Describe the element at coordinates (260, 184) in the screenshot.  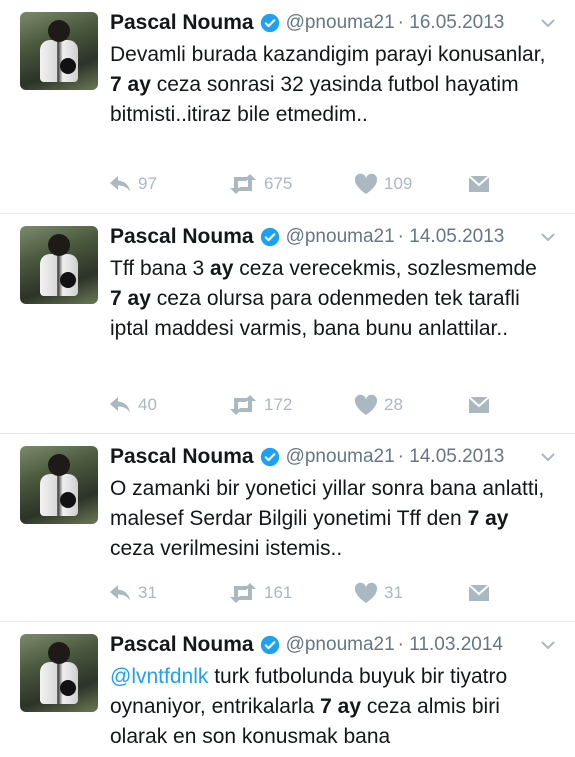
I see `retweet-button: 675` at that location.